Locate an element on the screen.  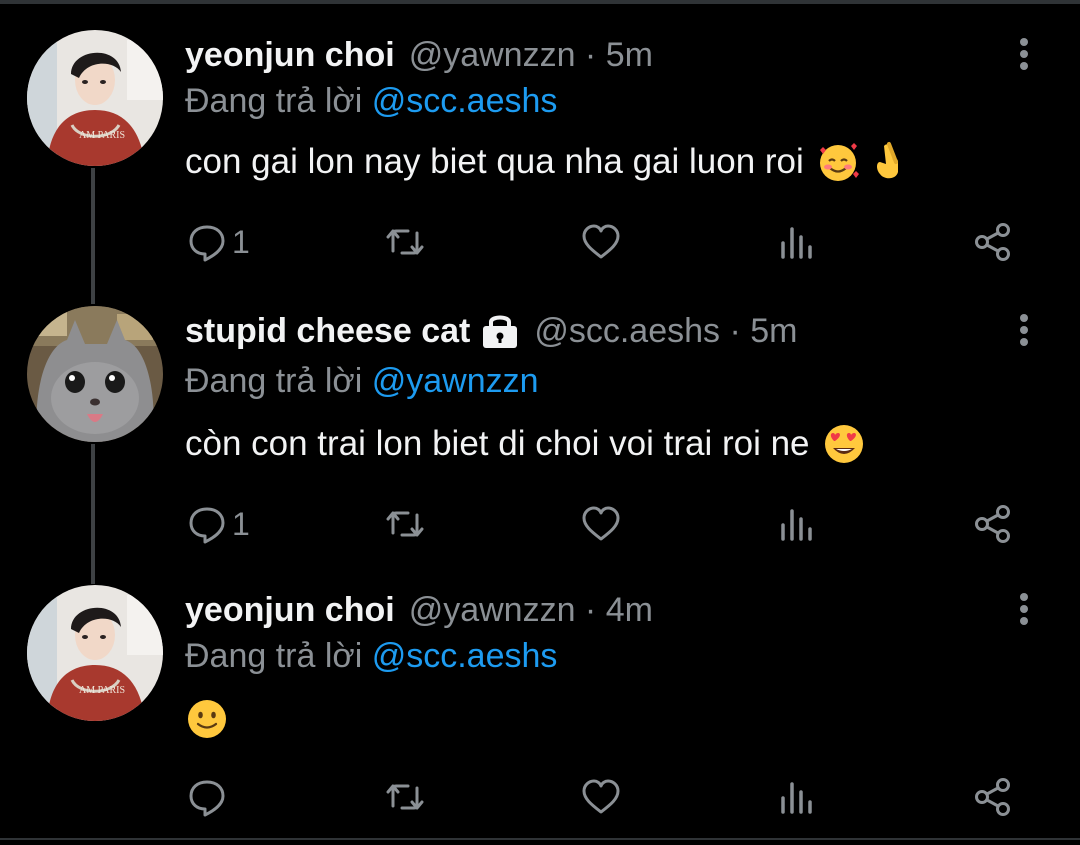
tweet-header: yeonjun choi @yawnzzn · 5m is located at coordinates (419, 55).